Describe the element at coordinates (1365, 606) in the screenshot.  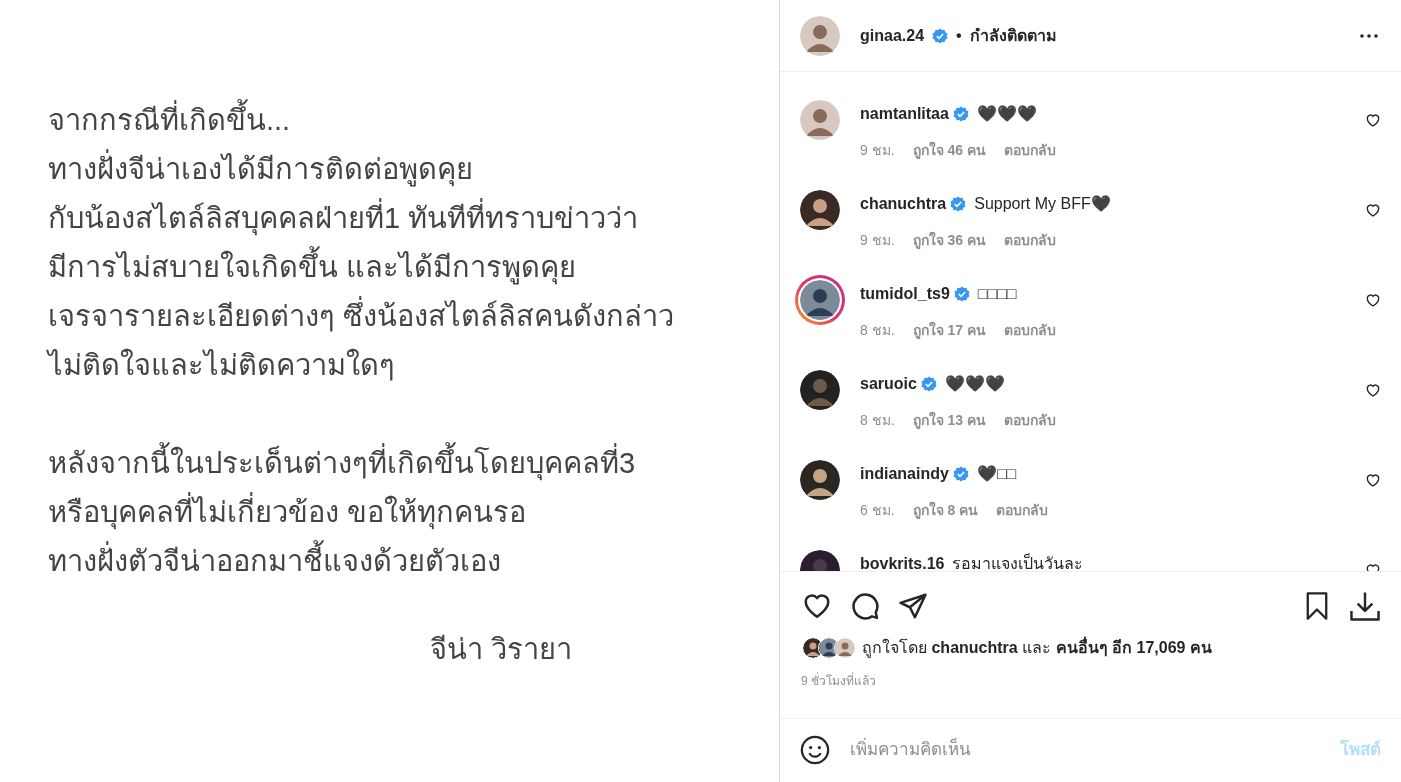
I see `download-icon` at that location.